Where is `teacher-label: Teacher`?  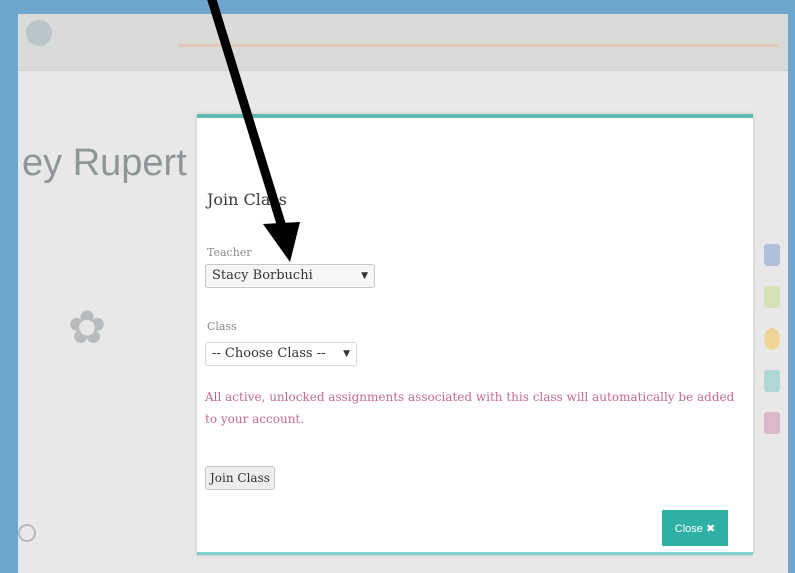 teacher-label: Teacher is located at coordinates (229, 252).